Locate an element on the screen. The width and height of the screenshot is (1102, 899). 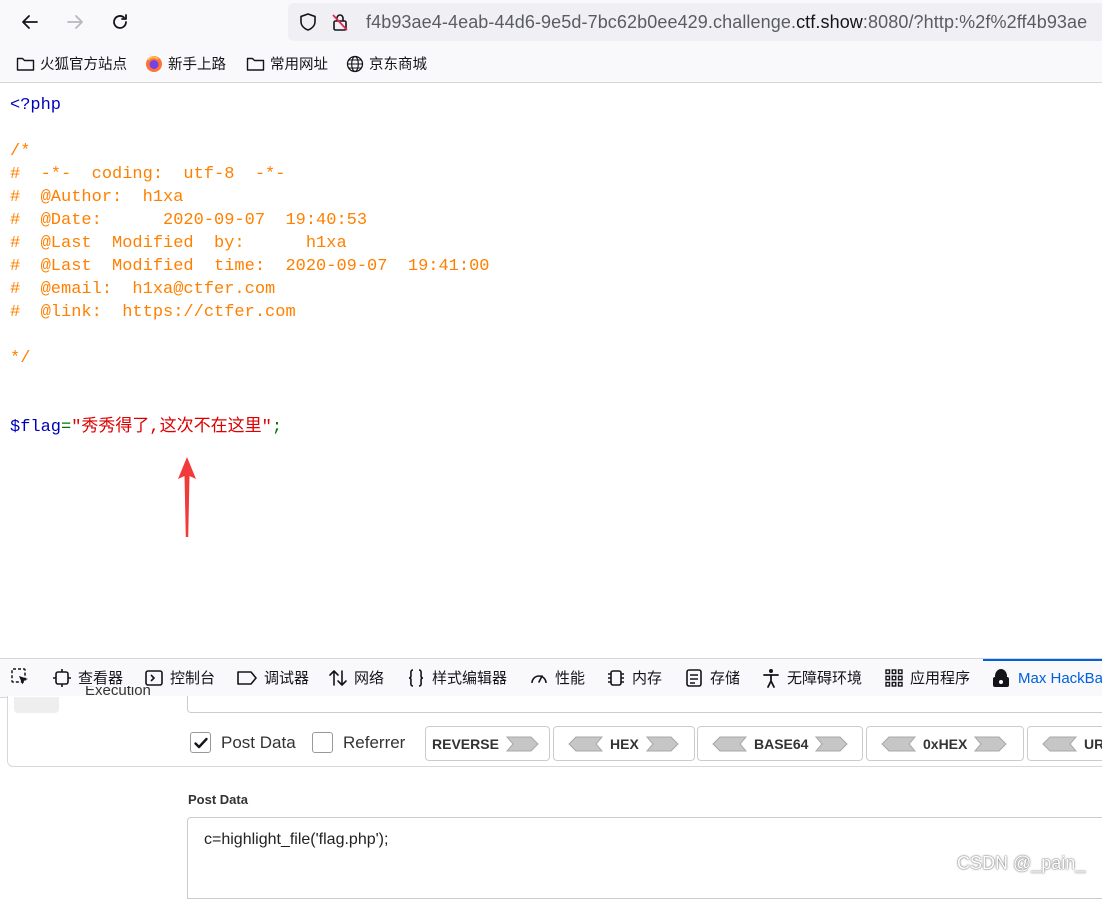
tab-application: 应用程序 is located at coordinates (927, 677).